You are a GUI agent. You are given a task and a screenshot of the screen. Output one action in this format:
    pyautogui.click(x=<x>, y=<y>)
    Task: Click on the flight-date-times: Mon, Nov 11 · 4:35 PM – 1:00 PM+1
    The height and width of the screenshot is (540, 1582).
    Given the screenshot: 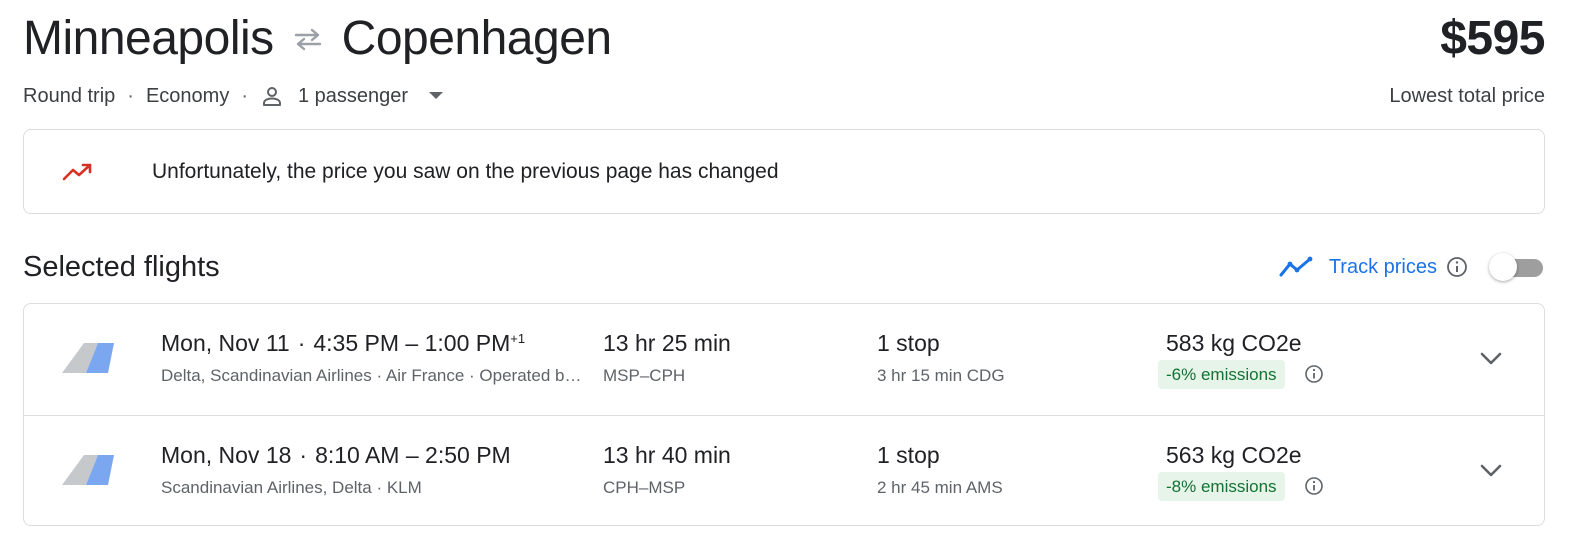 What is the action you would take?
    pyautogui.click(x=343, y=343)
    